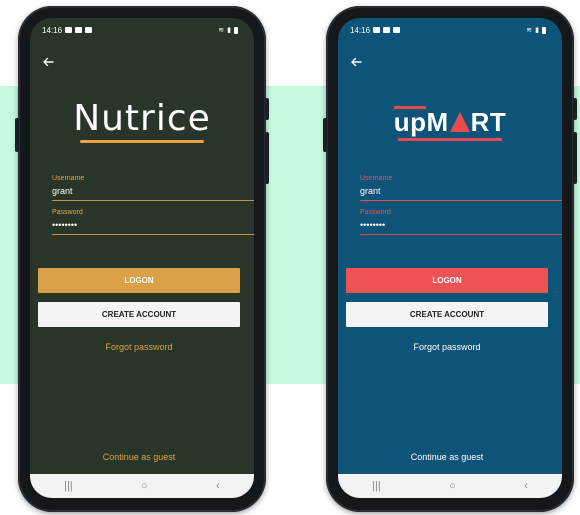 The width and height of the screenshot is (580, 515). What do you see at coordinates (437, 122) in the screenshot?
I see `brand-part-m: M` at bounding box center [437, 122].